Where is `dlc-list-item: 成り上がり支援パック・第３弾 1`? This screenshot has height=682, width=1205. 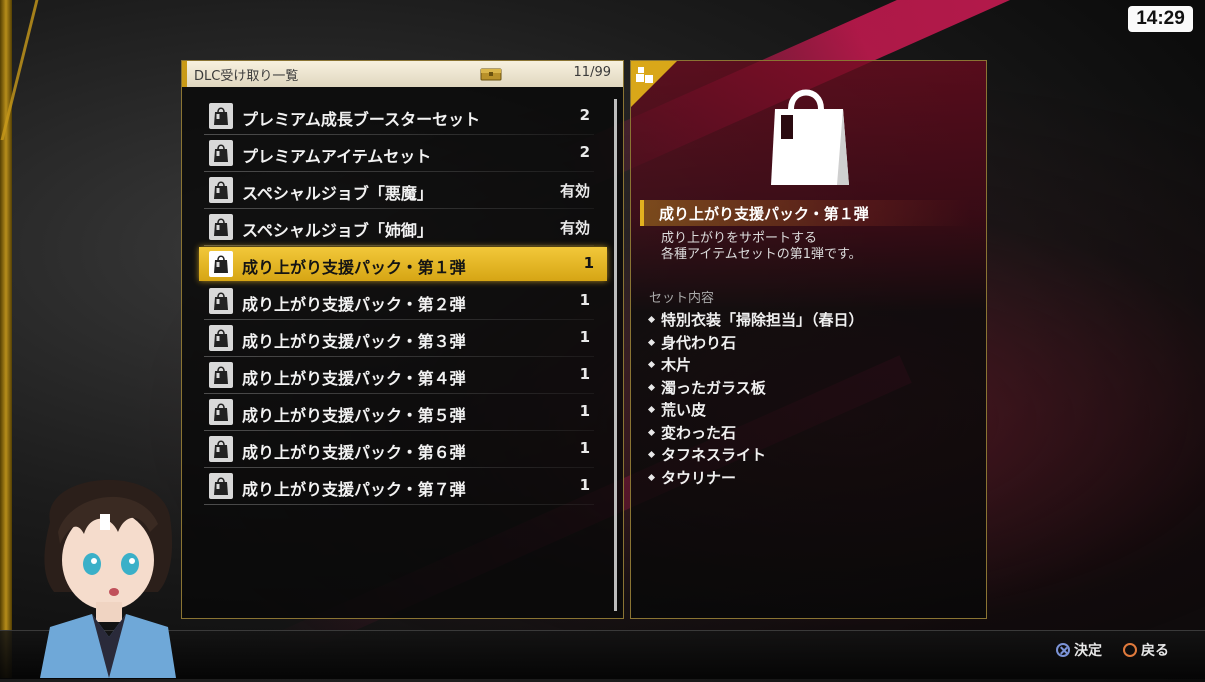 dlc-list-item: 成り上がり支援パック・第３弾 1 is located at coordinates (399, 338).